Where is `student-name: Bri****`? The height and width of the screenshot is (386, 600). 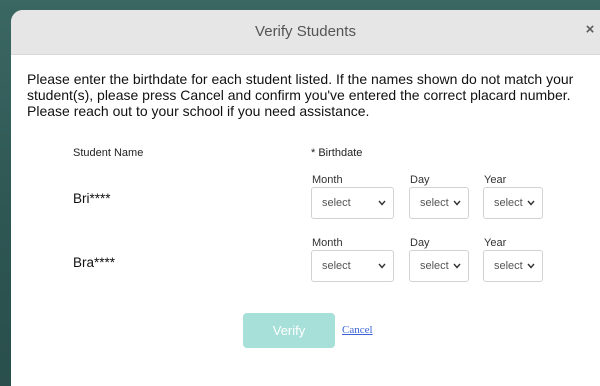
student-name: Bri**** is located at coordinates (92, 198).